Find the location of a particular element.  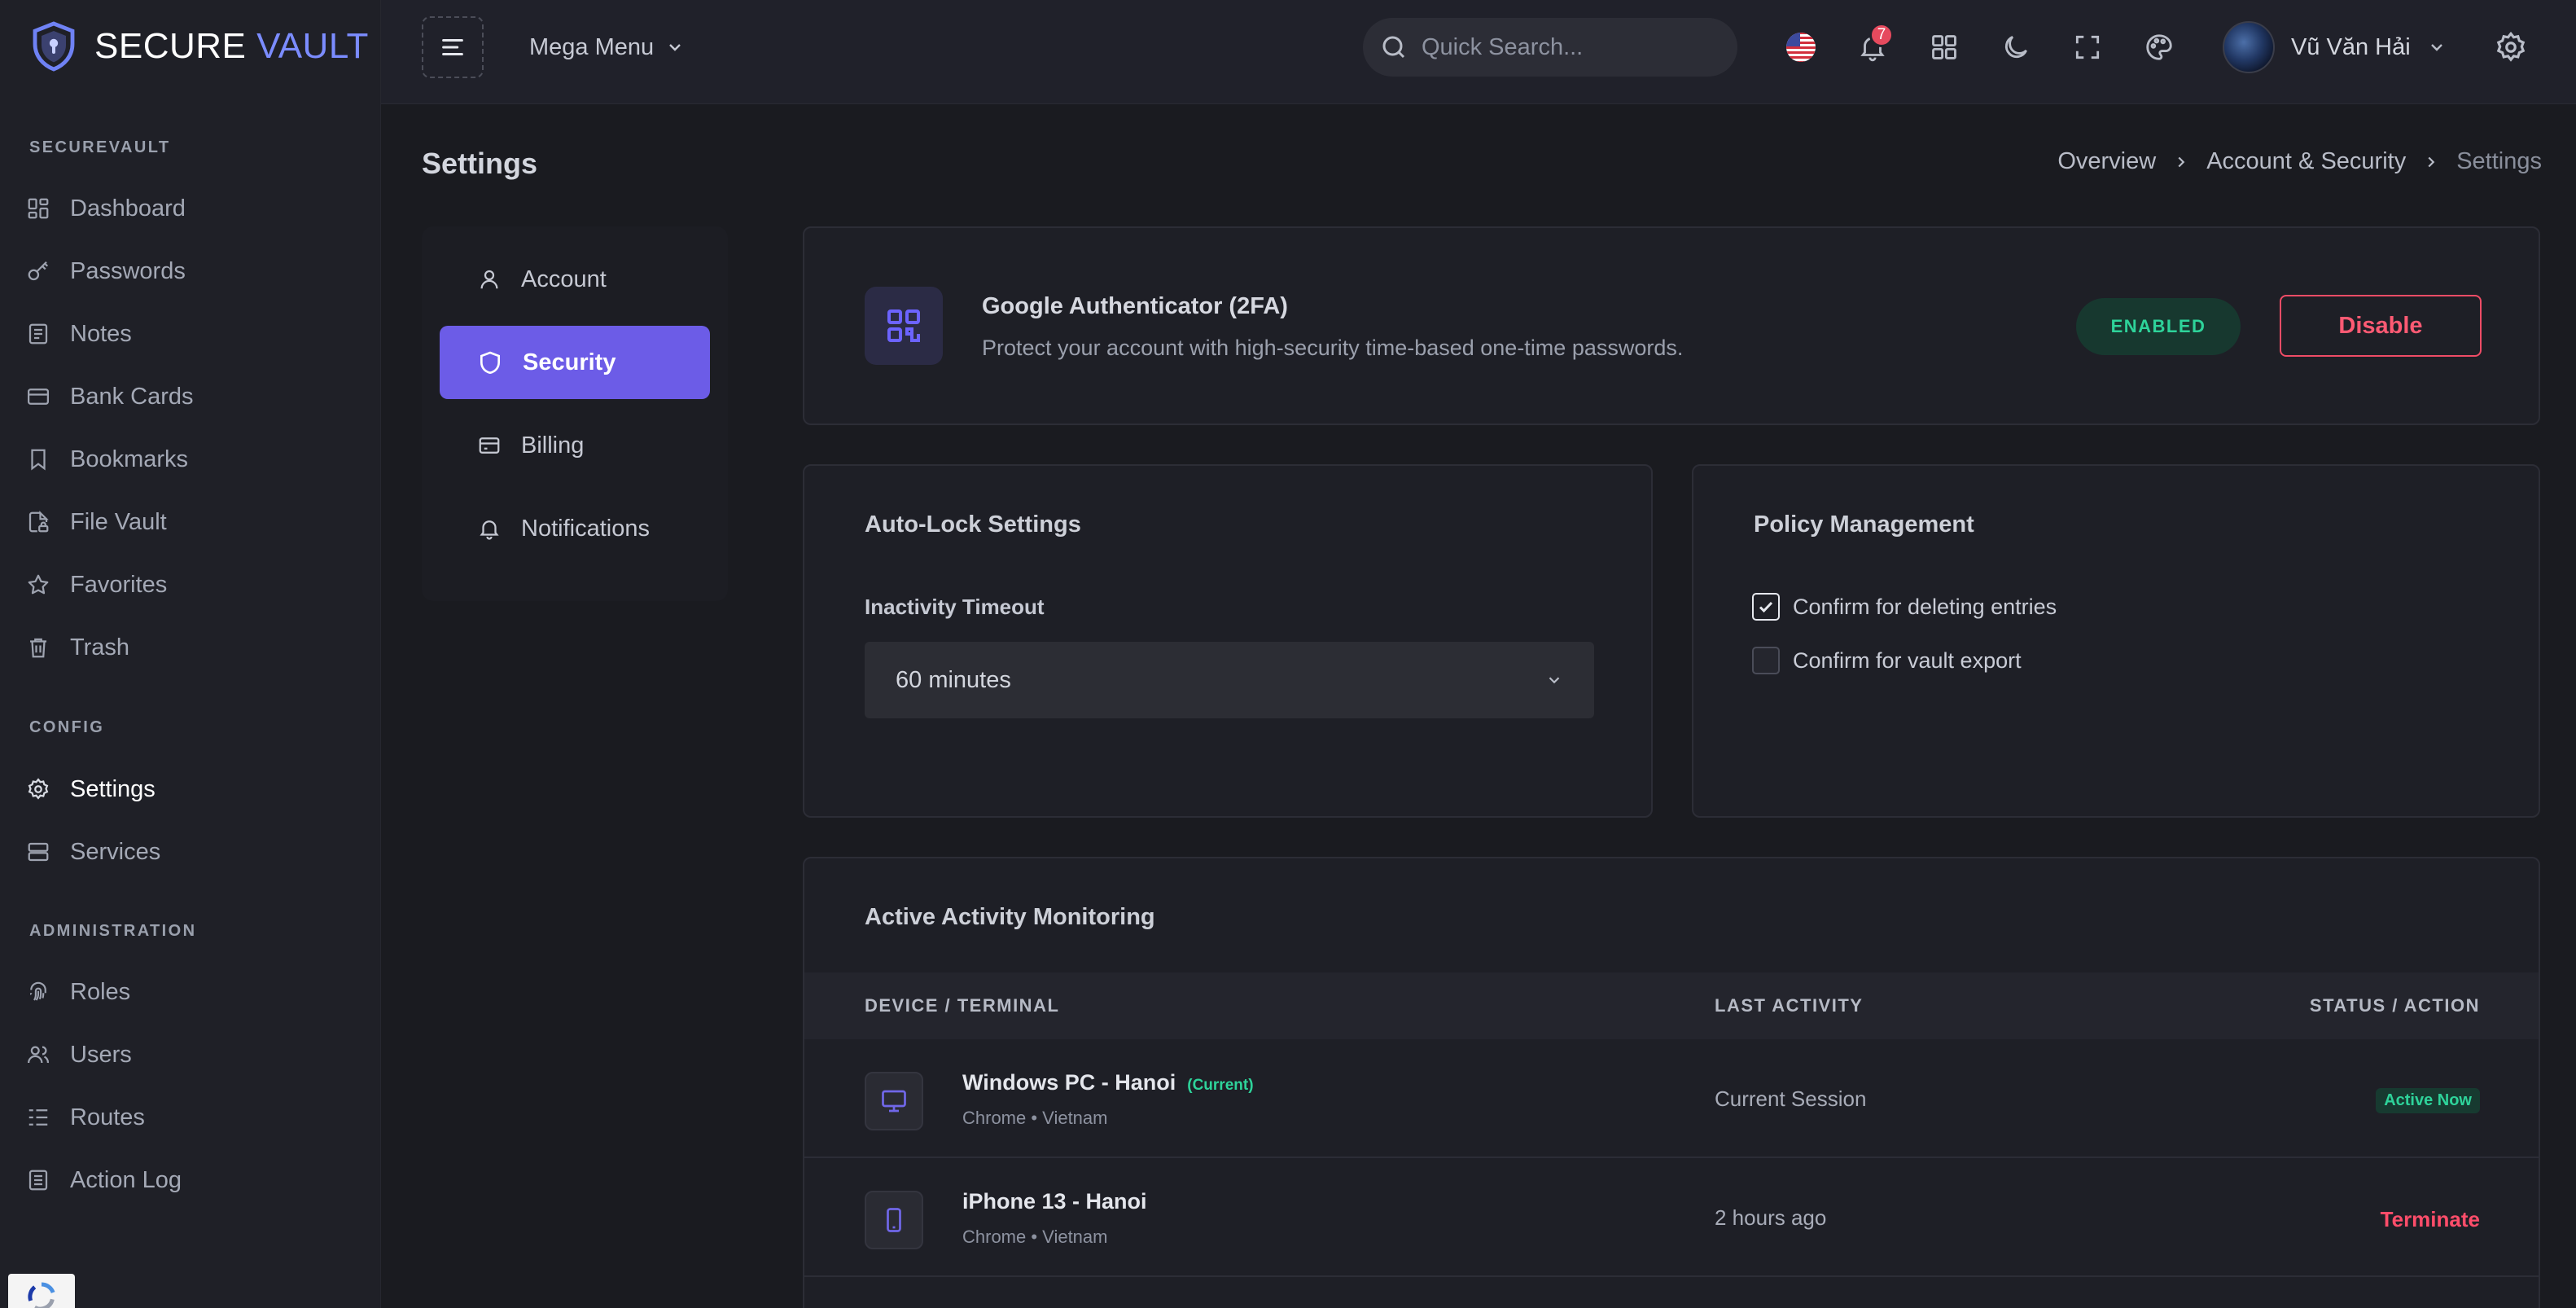

moon-icon is located at coordinates (2015, 47).